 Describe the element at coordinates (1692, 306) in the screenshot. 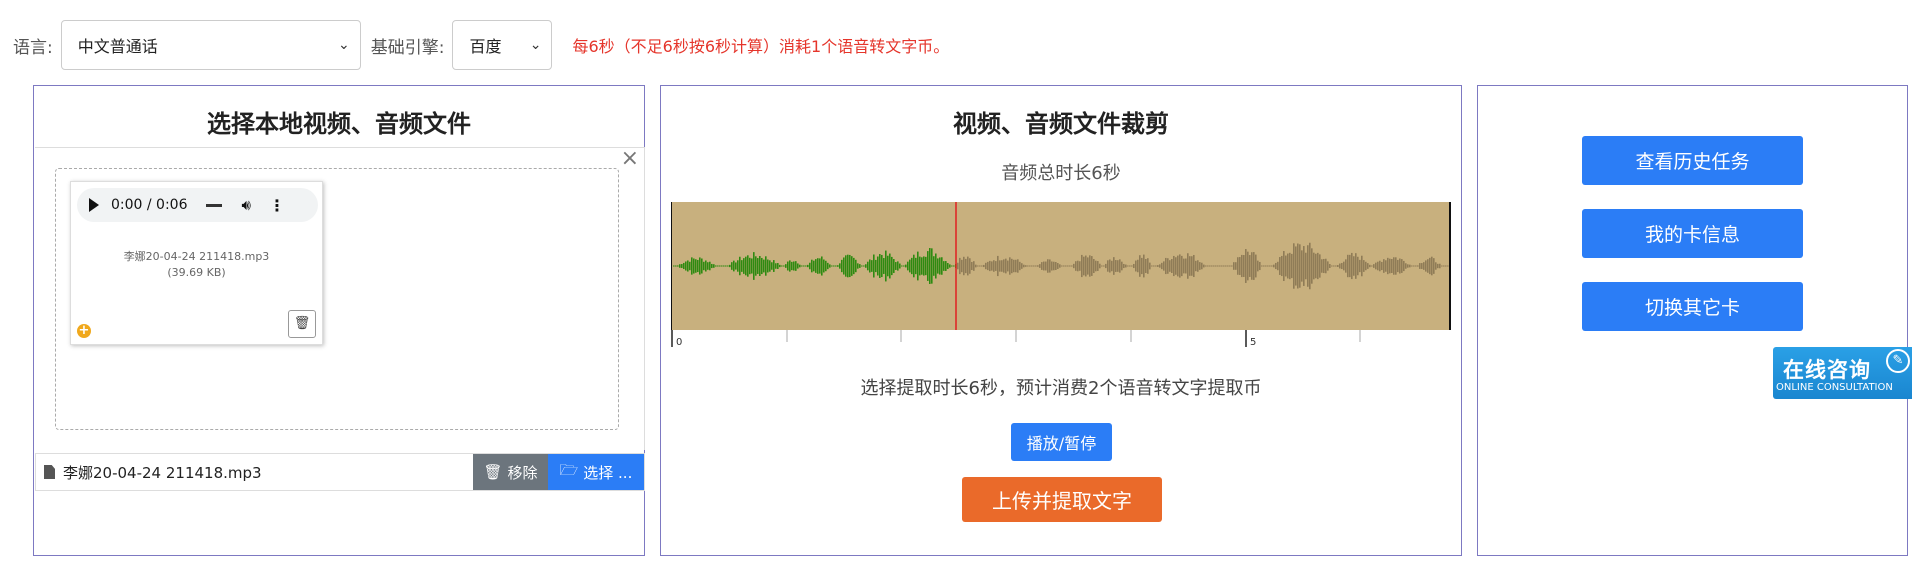

I see `switch-card-button: 切换其它卡` at that location.